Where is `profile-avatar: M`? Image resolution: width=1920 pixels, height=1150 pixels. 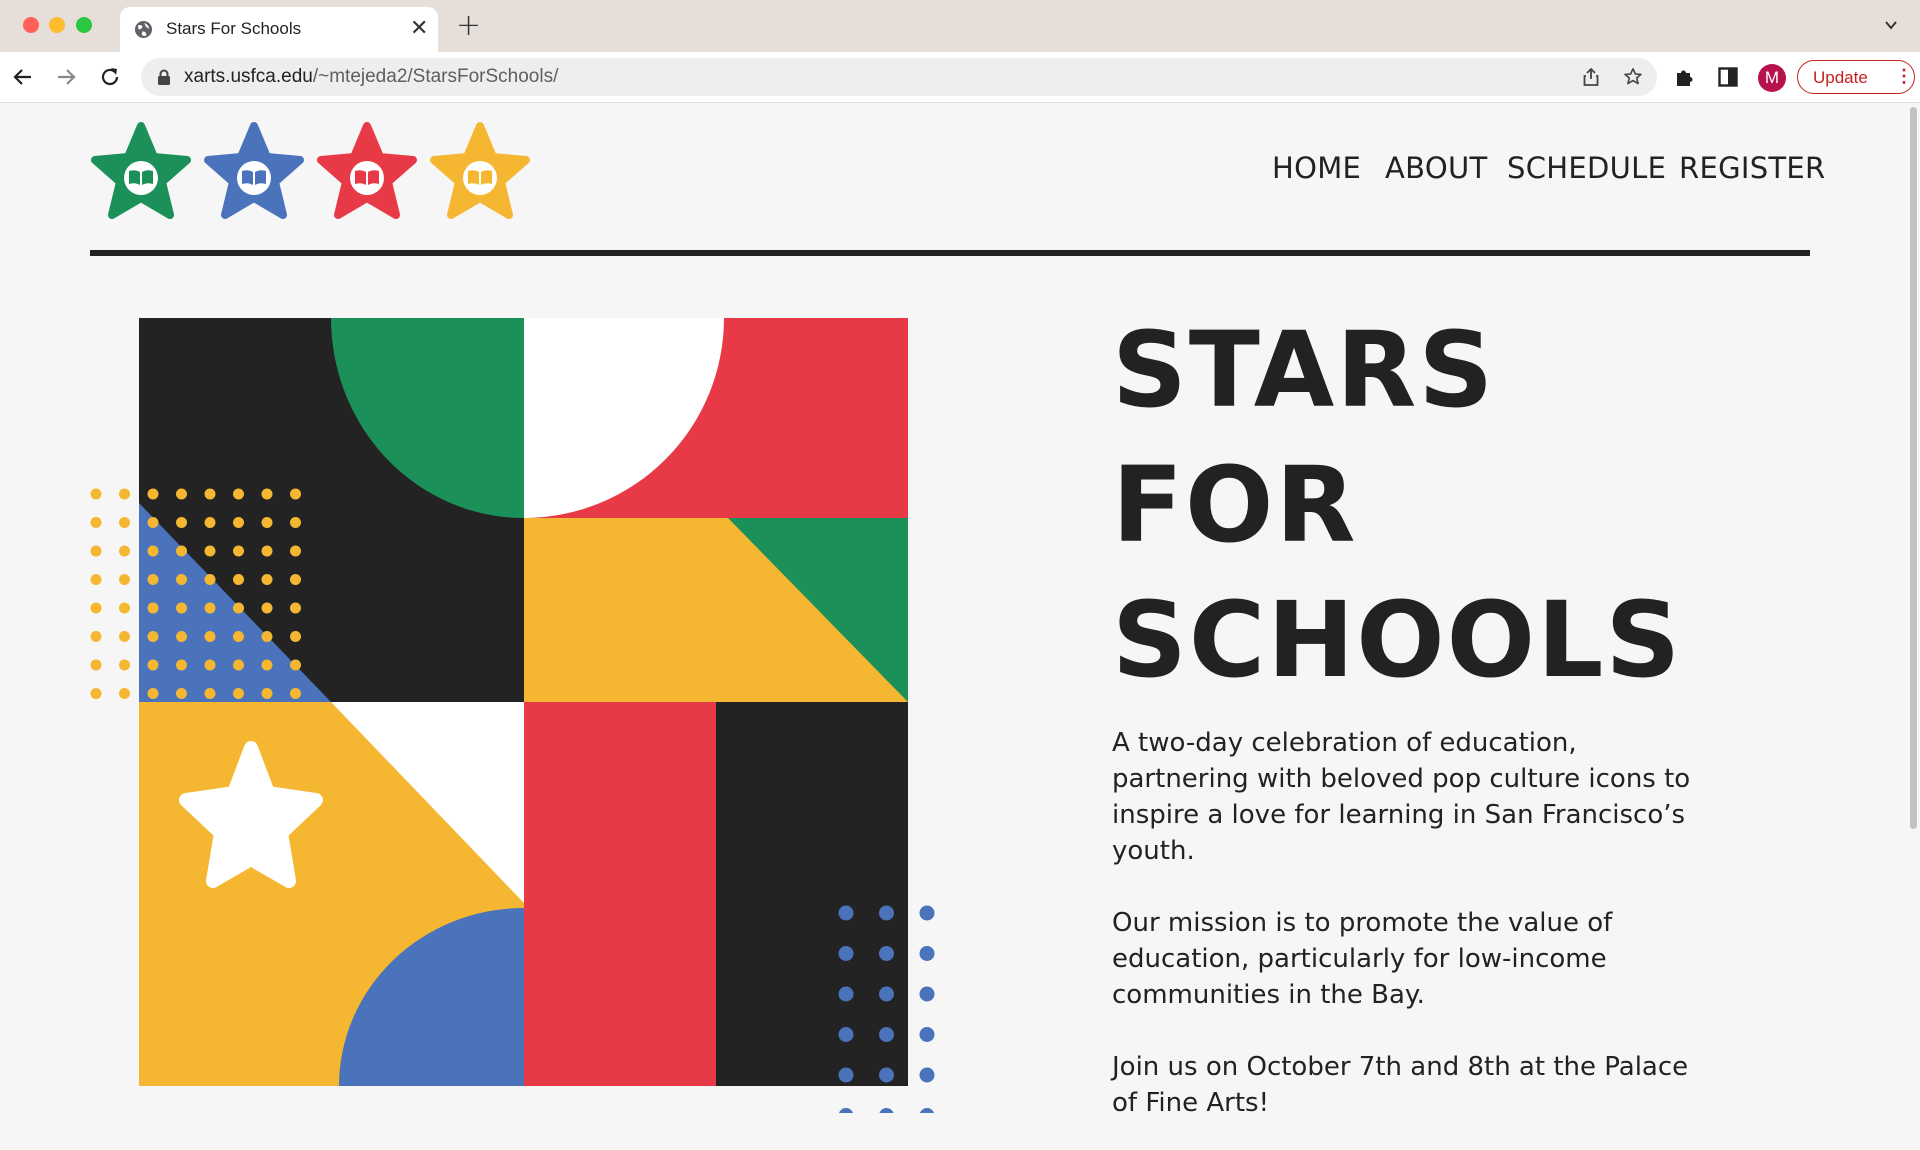
profile-avatar: M is located at coordinates (1772, 78).